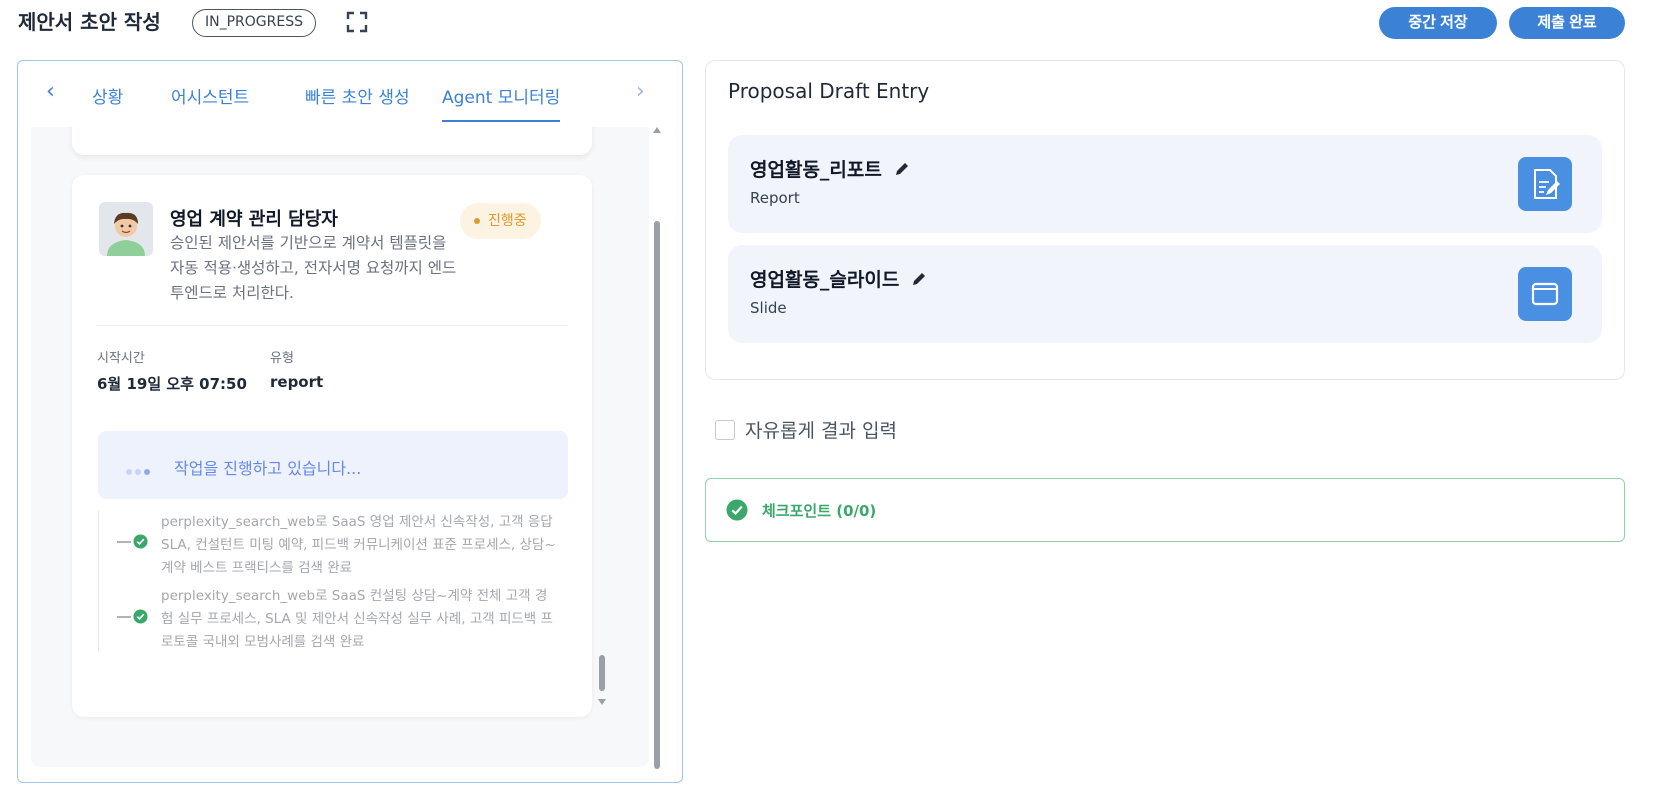 This screenshot has height=786, width=1658. I want to click on tab-quick-draft: 빠른 초안 생성, so click(357, 95).